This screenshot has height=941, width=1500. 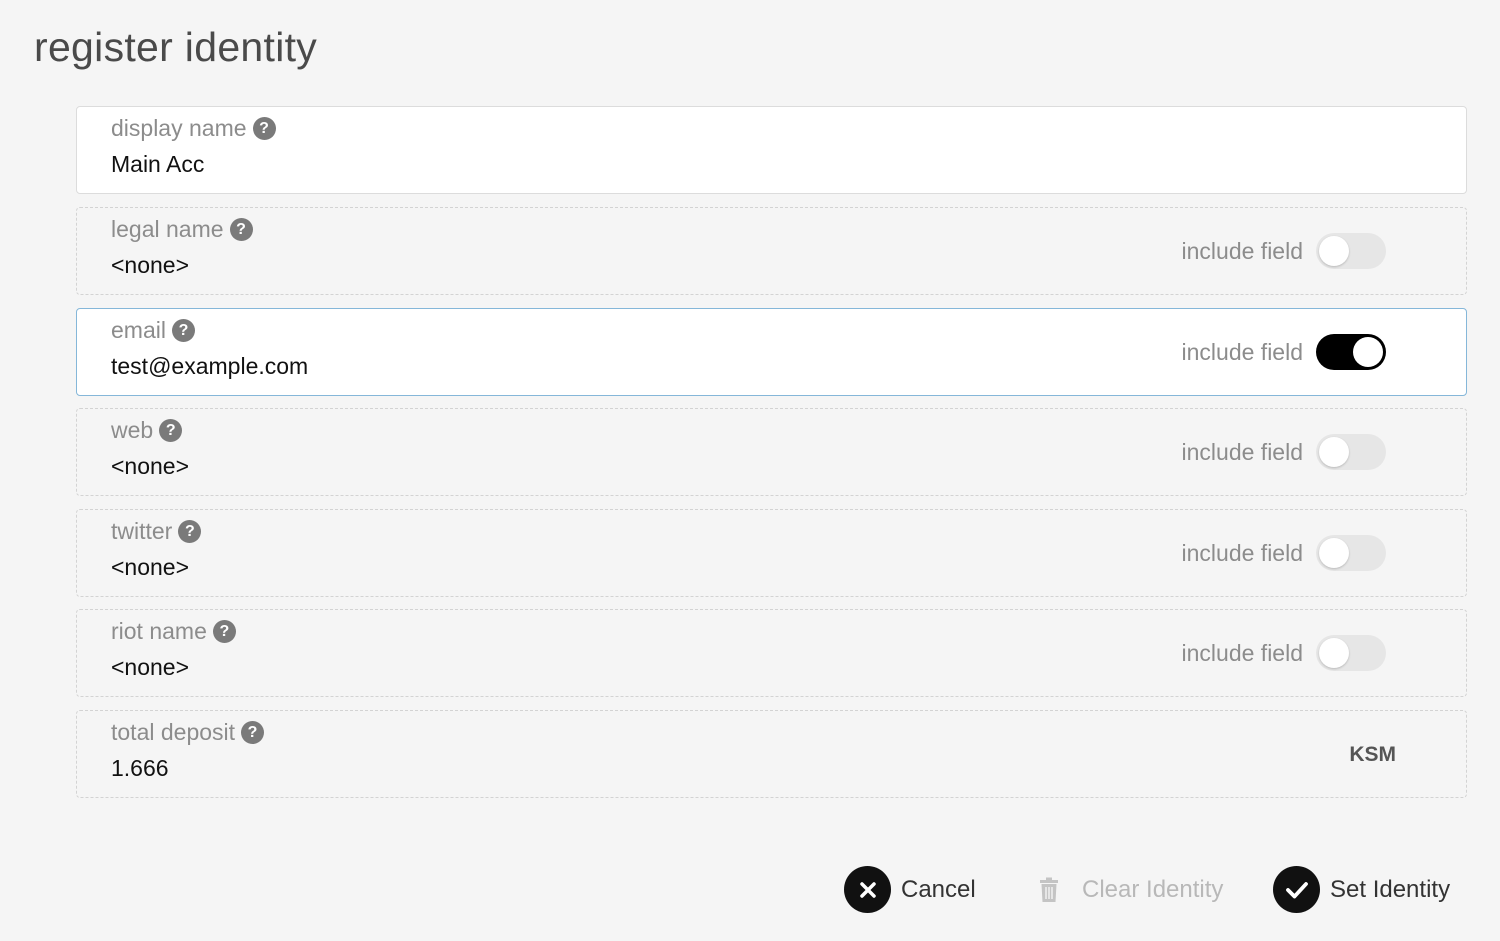 I want to click on display-name-field: display name ?, so click(x=771, y=150).